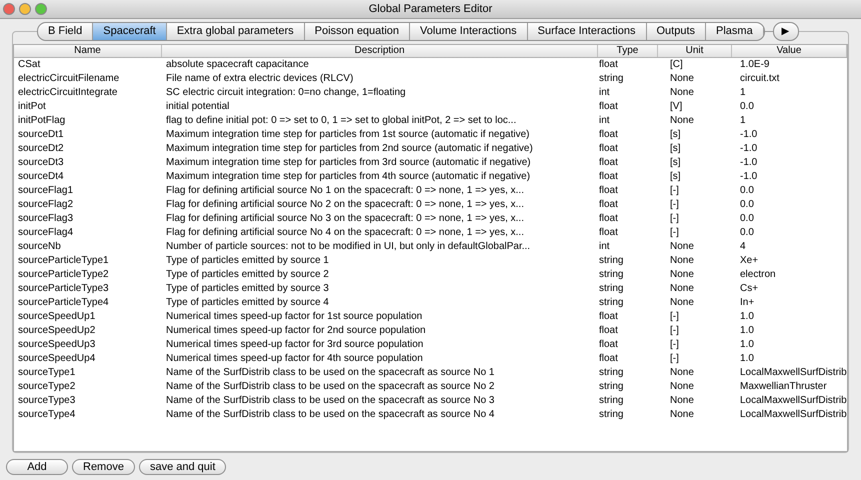 The width and height of the screenshot is (861, 480). Describe the element at coordinates (46, 218) in the screenshot. I see `table-cell: sourceFlag3` at that location.